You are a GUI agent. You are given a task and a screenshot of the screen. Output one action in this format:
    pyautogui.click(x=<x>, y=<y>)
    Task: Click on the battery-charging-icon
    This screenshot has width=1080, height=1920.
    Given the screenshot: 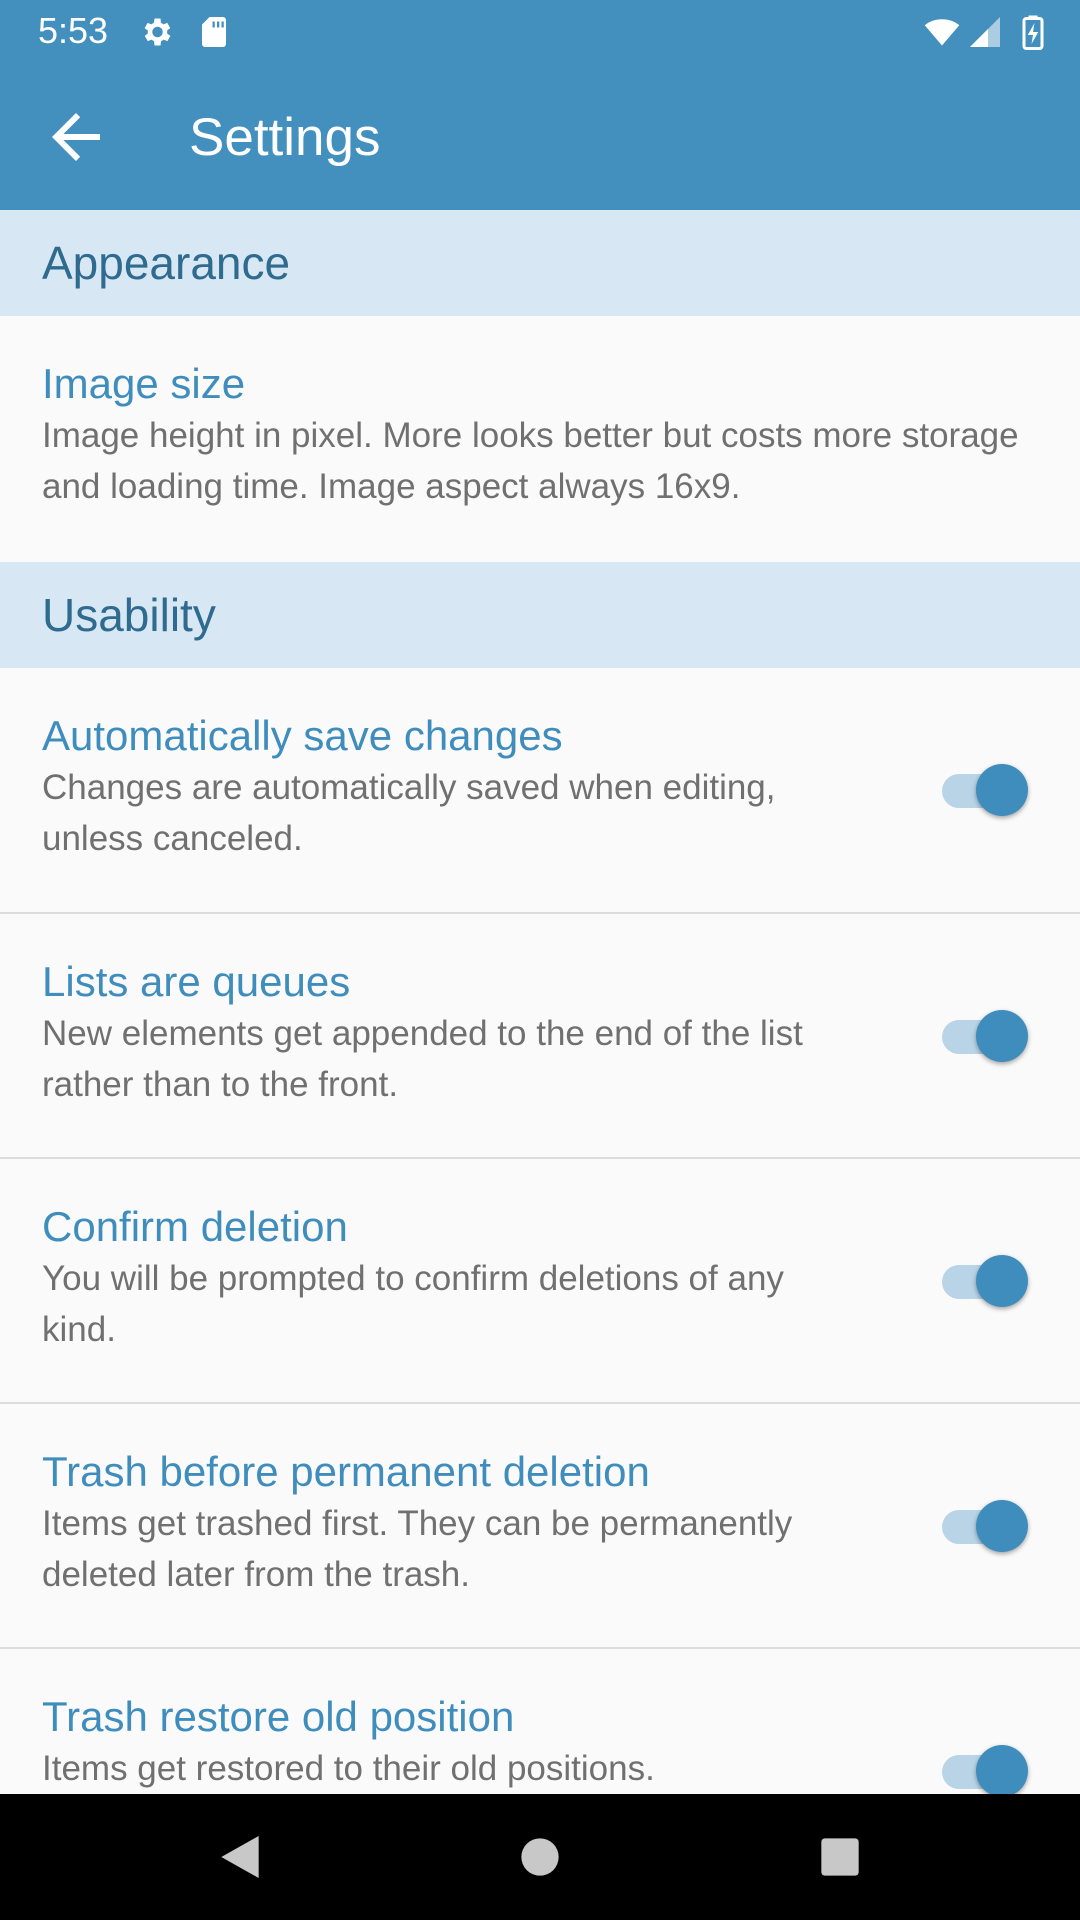 What is the action you would take?
    pyautogui.click(x=1033, y=32)
    